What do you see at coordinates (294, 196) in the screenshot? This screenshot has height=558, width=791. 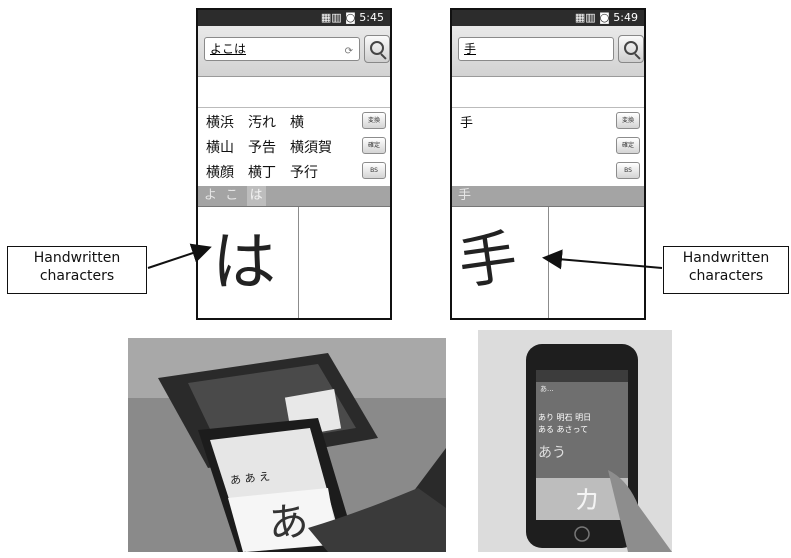 I see `reading-bar: よ こ は` at bounding box center [294, 196].